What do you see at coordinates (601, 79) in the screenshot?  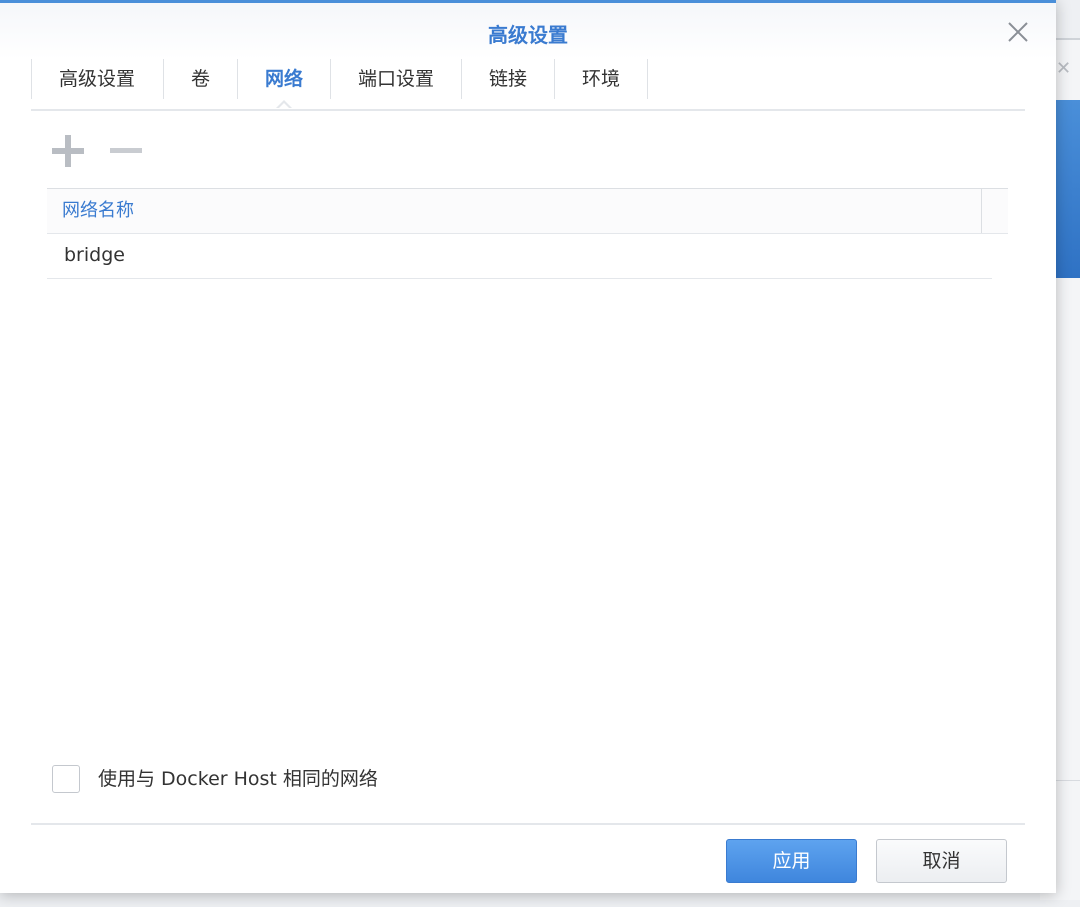 I see `tab-environment: 环境` at bounding box center [601, 79].